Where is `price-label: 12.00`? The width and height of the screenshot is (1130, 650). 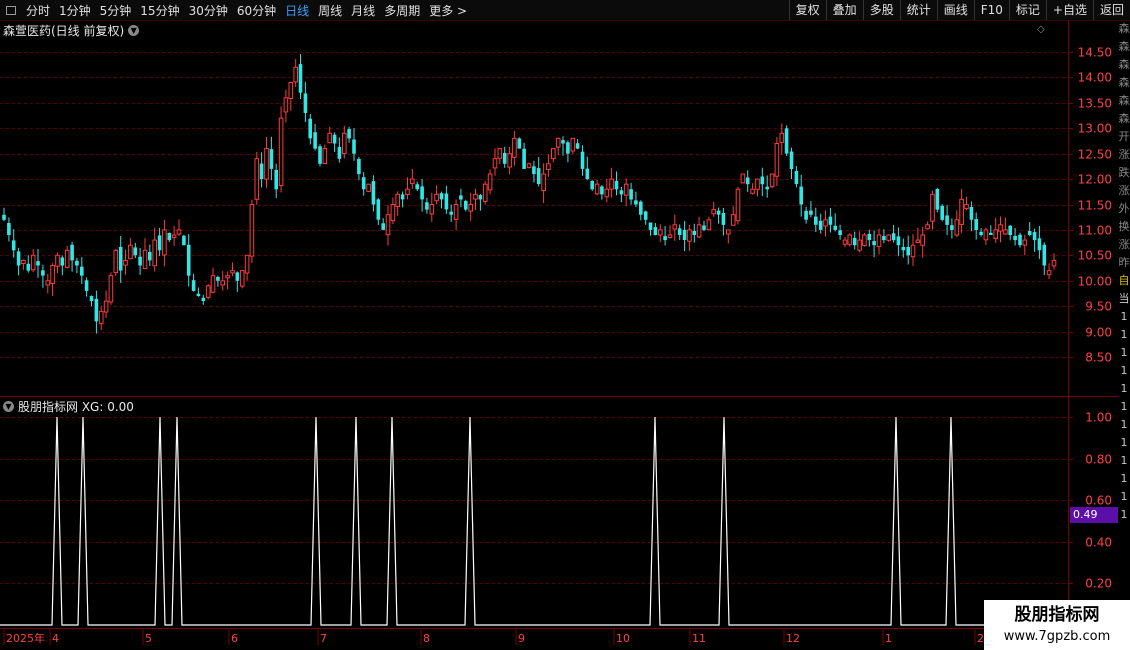 price-label: 12.00 is located at coordinates (1095, 180).